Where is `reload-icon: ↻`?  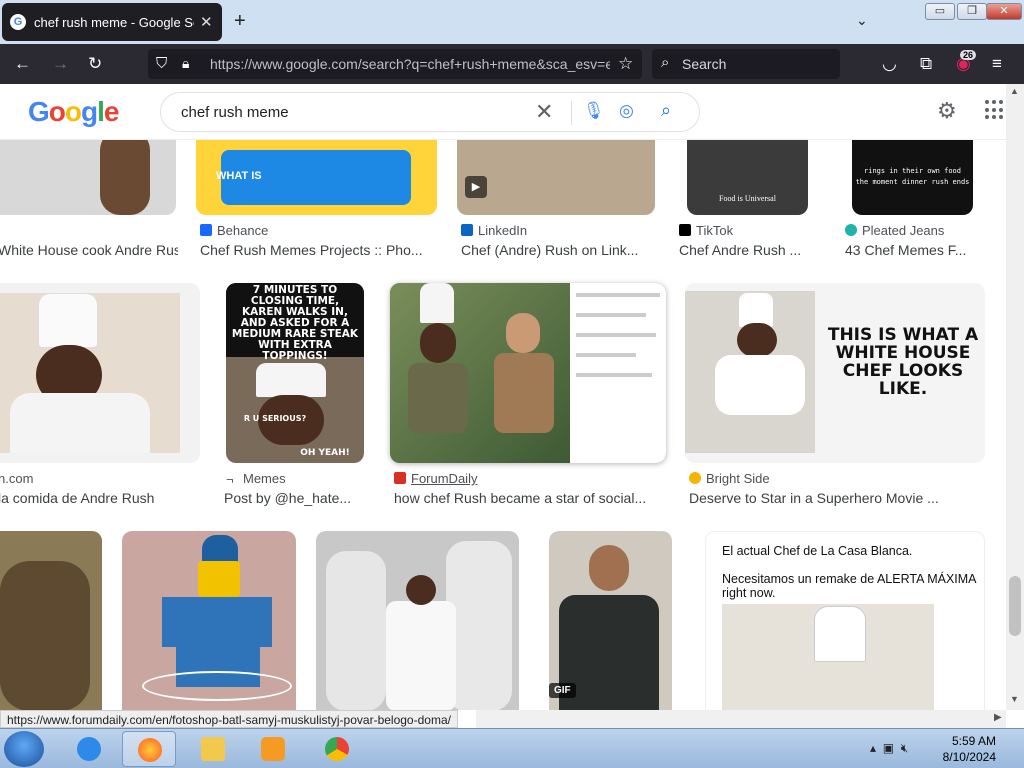 reload-icon: ↻ is located at coordinates (95, 64).